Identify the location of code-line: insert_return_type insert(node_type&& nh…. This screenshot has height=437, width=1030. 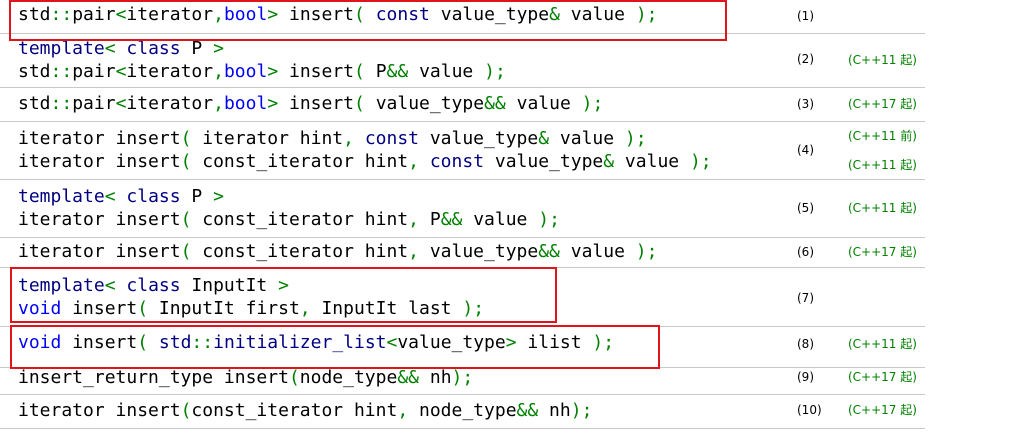
(245, 377).